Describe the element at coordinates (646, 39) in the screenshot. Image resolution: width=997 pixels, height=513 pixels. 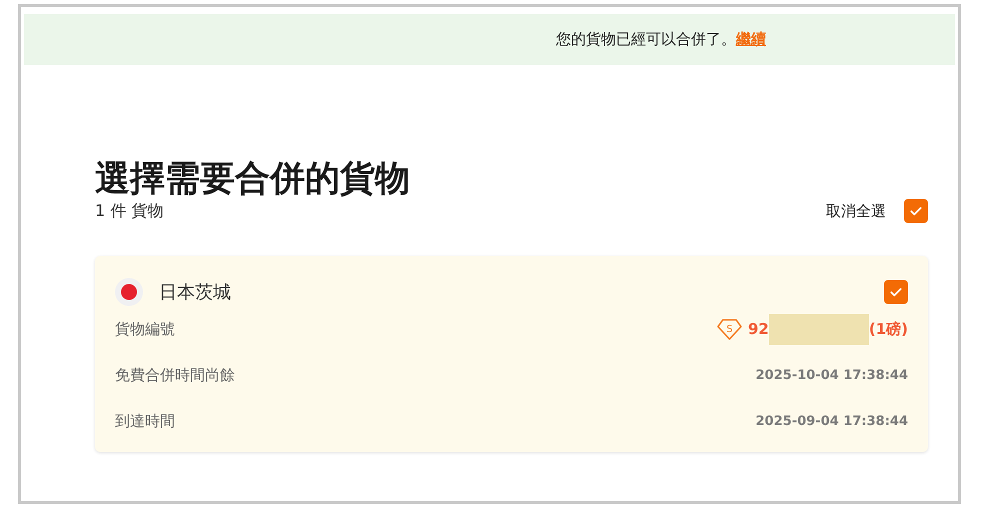
I see `notice-text: 您的貨物已經可以合併了。` at that location.